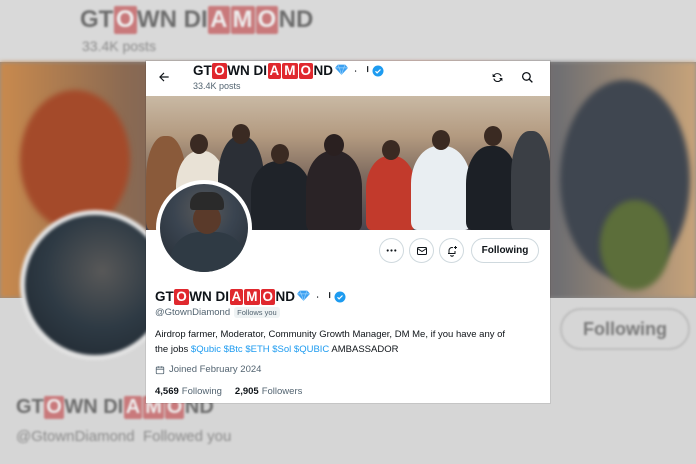 The width and height of the screenshot is (696, 464). What do you see at coordinates (281, 349) in the screenshot?
I see `cashtag-link: $Sol` at bounding box center [281, 349].